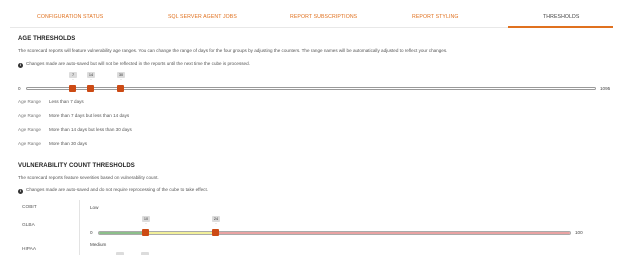 The image size is (622, 255). What do you see at coordinates (19, 88) in the screenshot?
I see `age-slider-min: 0` at bounding box center [19, 88].